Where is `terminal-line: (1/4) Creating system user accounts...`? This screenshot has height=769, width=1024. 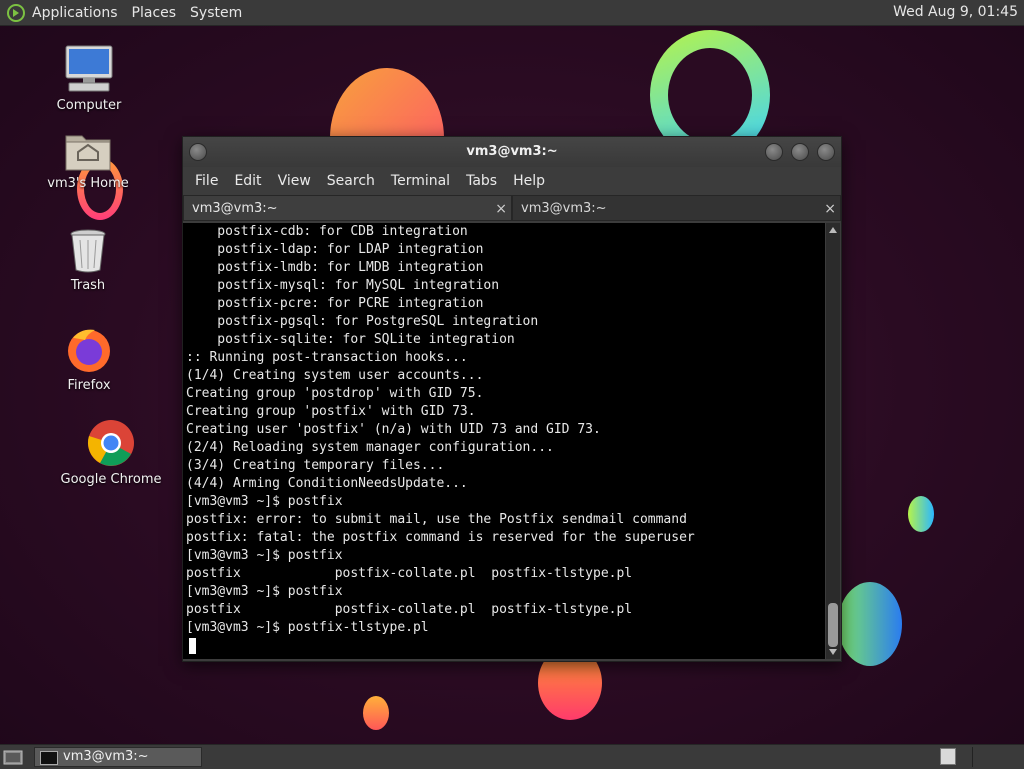
terminal-line: (1/4) Creating system user accounts... is located at coordinates (335, 375).